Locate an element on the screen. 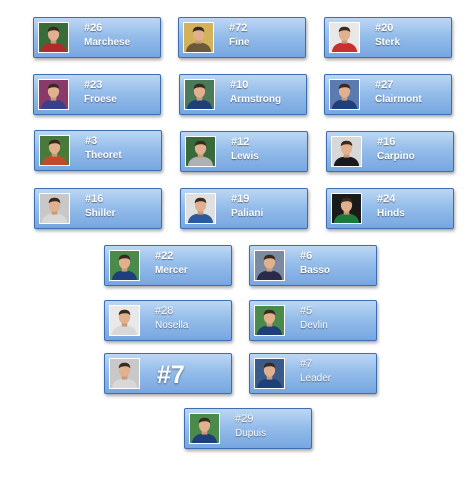  player-number: #19 is located at coordinates (240, 199).